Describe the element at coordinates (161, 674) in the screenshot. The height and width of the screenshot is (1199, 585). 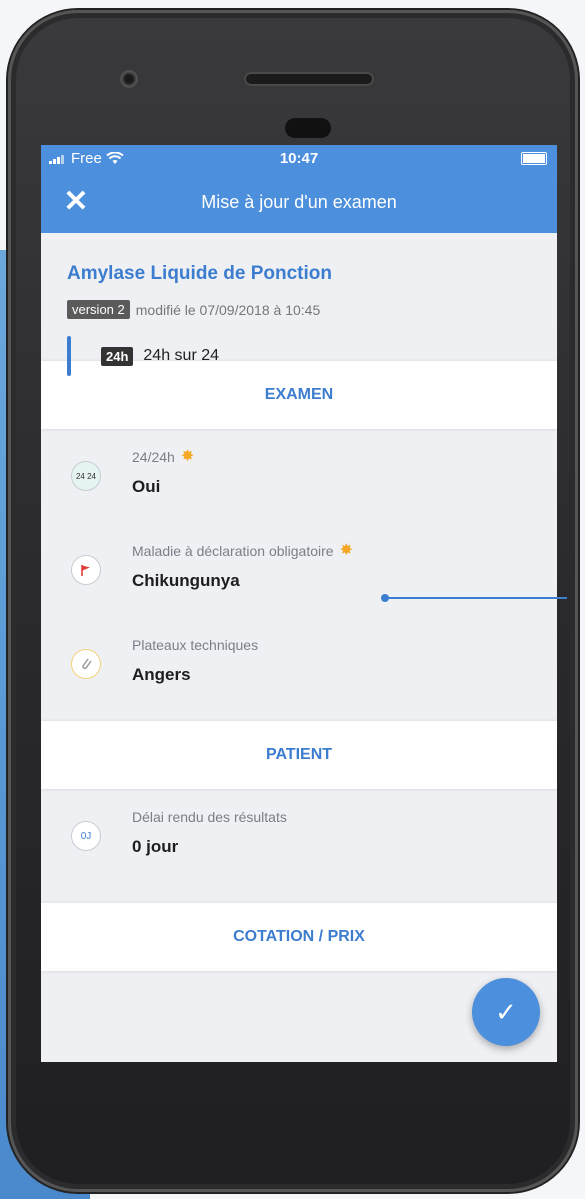
I see `field-value: Angers` at that location.